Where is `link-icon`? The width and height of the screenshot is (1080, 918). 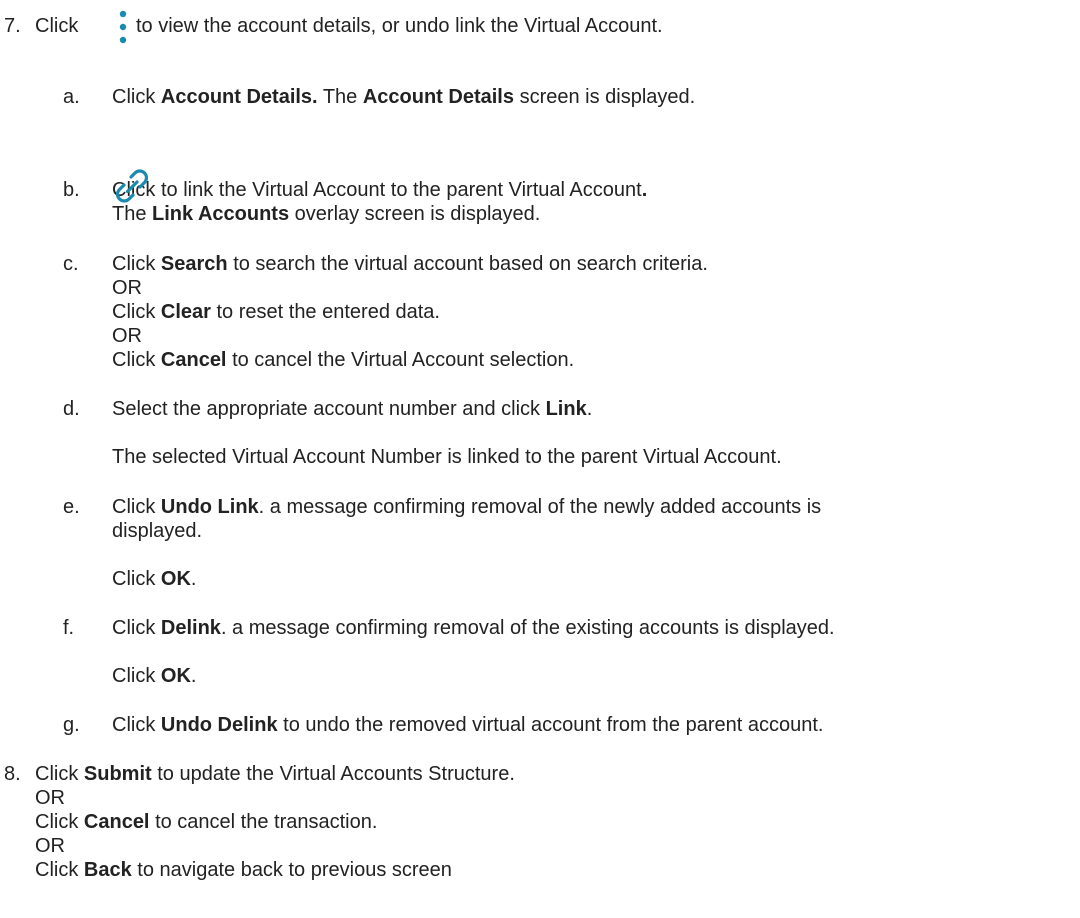
link-icon is located at coordinates (132, 186).